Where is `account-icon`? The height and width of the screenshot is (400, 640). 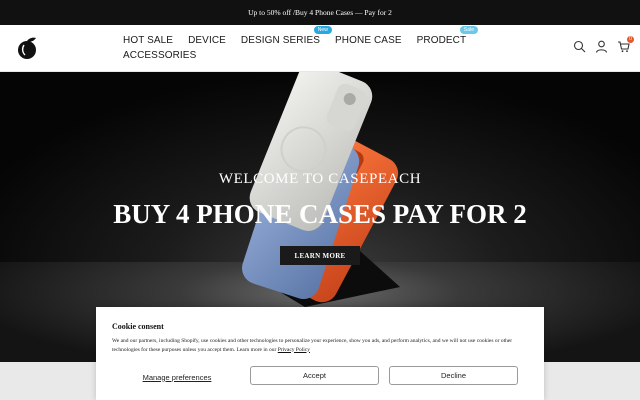 account-icon is located at coordinates (601, 46).